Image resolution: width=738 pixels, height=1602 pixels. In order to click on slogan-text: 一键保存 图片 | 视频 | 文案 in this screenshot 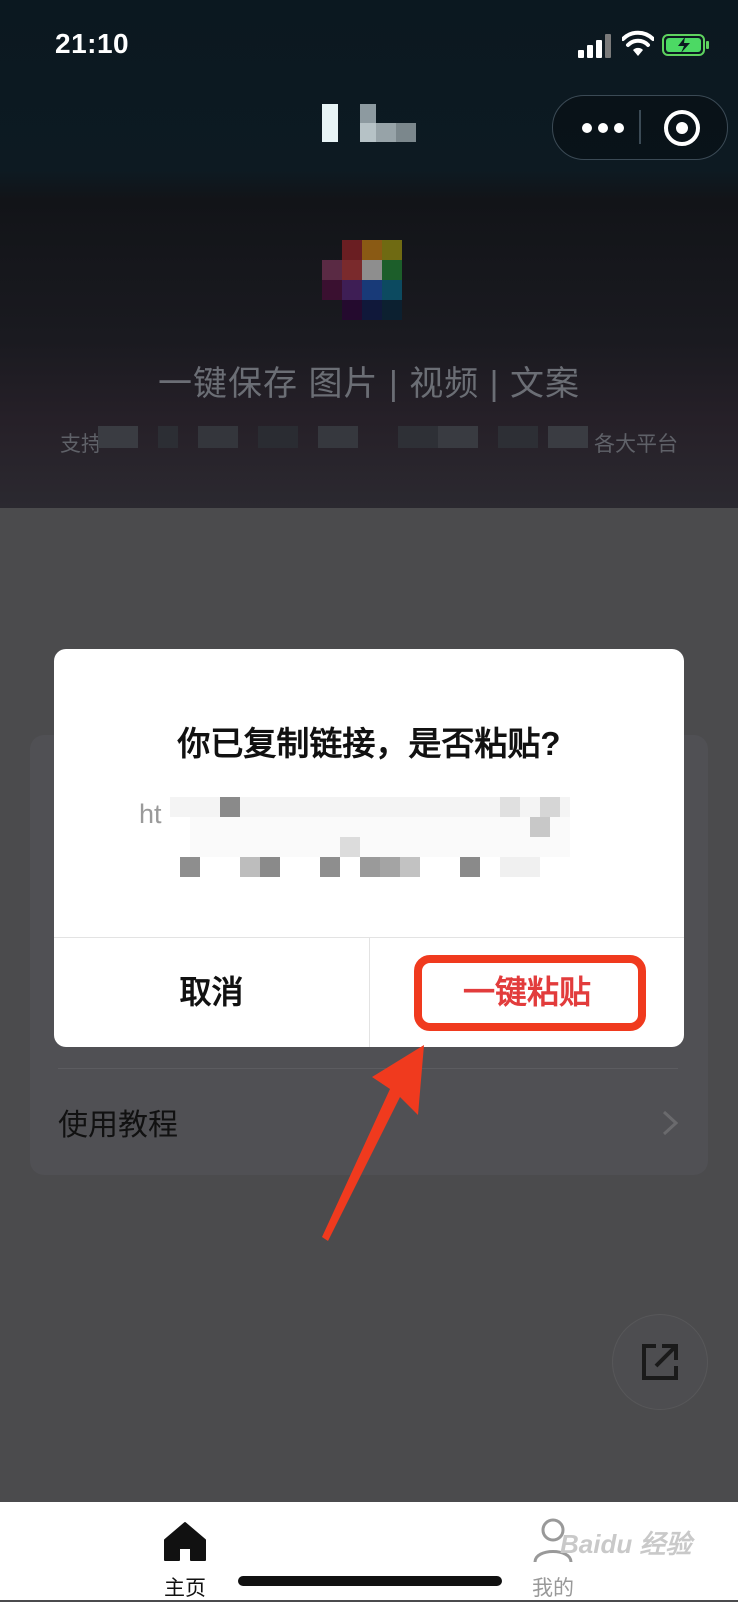, I will do `click(369, 384)`.